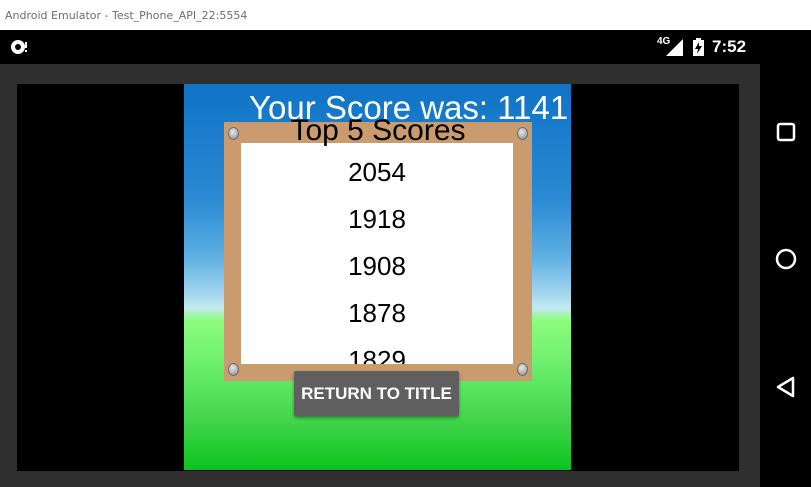 The height and width of the screenshot is (487, 811). What do you see at coordinates (377, 266) in the screenshot?
I see `score-row-3: 1908` at bounding box center [377, 266].